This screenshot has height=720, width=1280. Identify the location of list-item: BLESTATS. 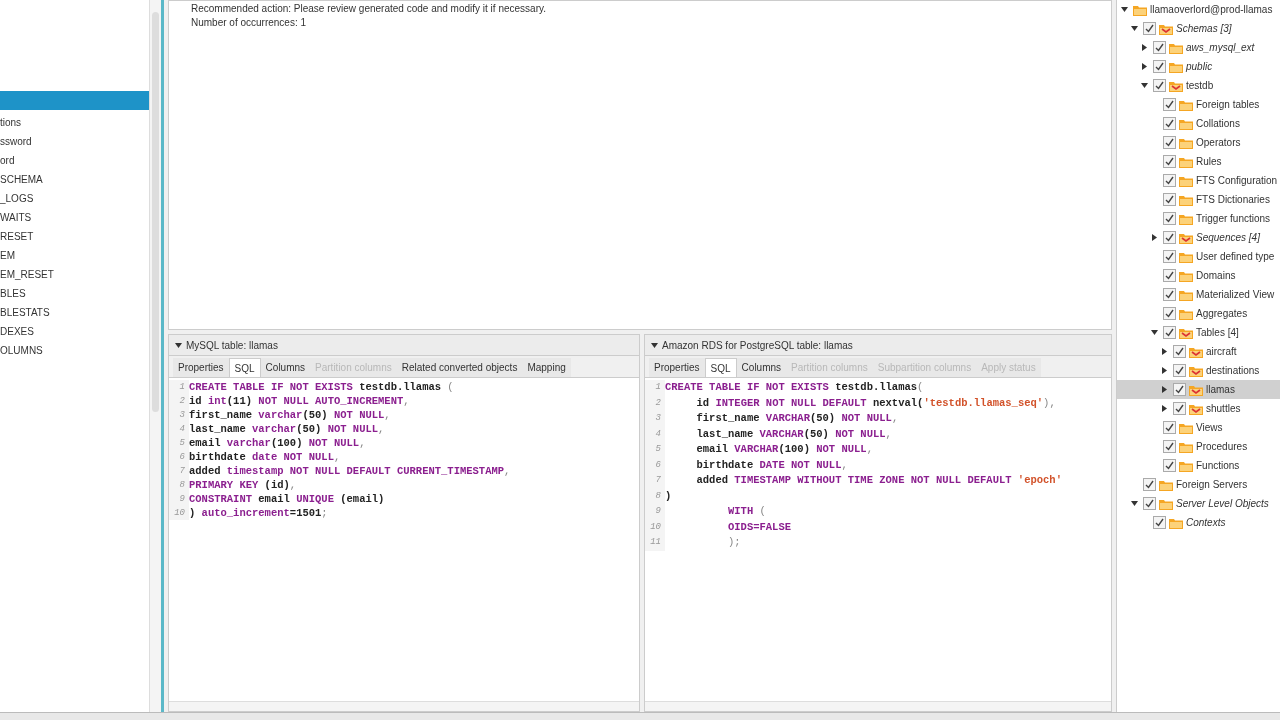
(75, 312).